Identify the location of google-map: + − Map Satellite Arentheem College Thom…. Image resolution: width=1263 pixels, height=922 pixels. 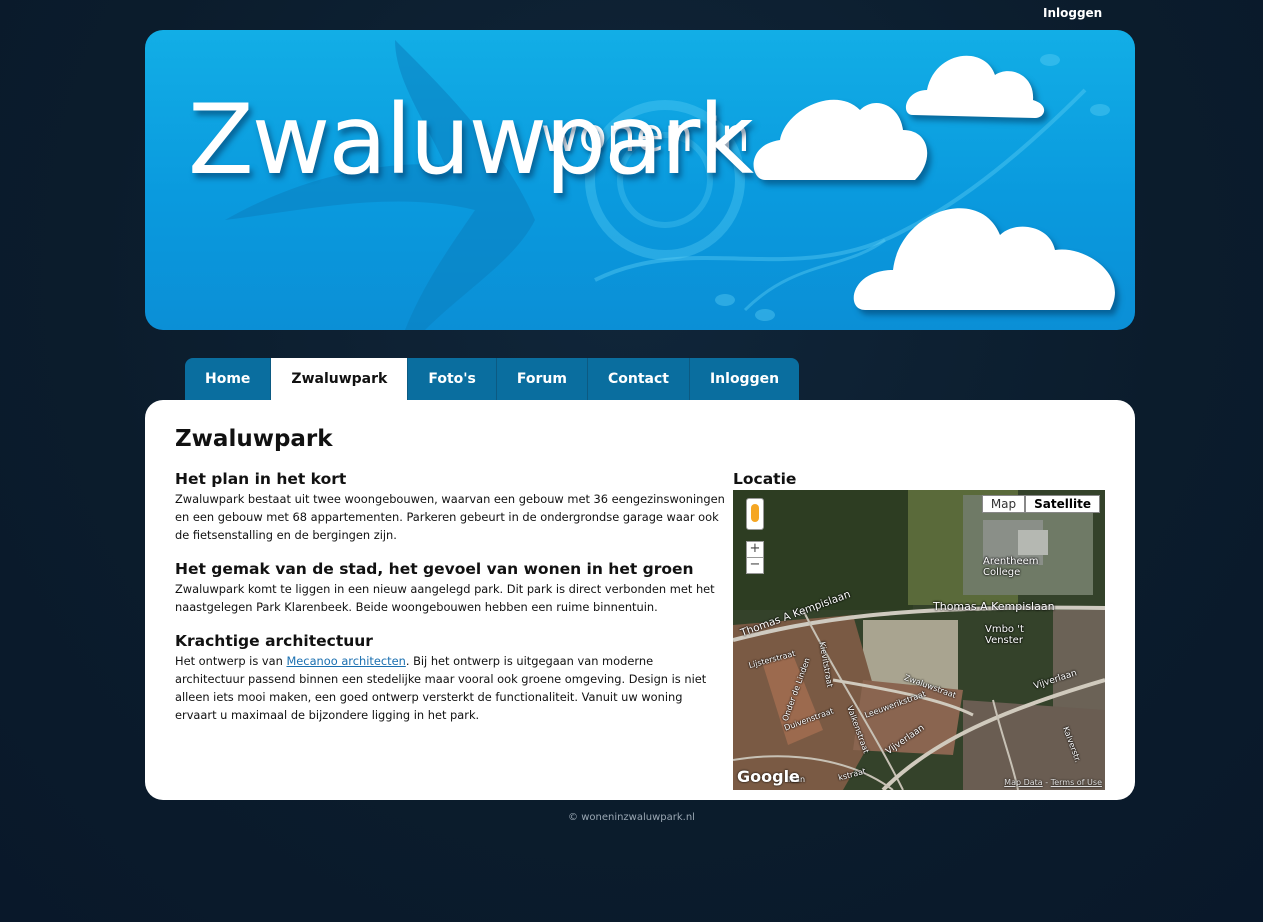
(919, 640).